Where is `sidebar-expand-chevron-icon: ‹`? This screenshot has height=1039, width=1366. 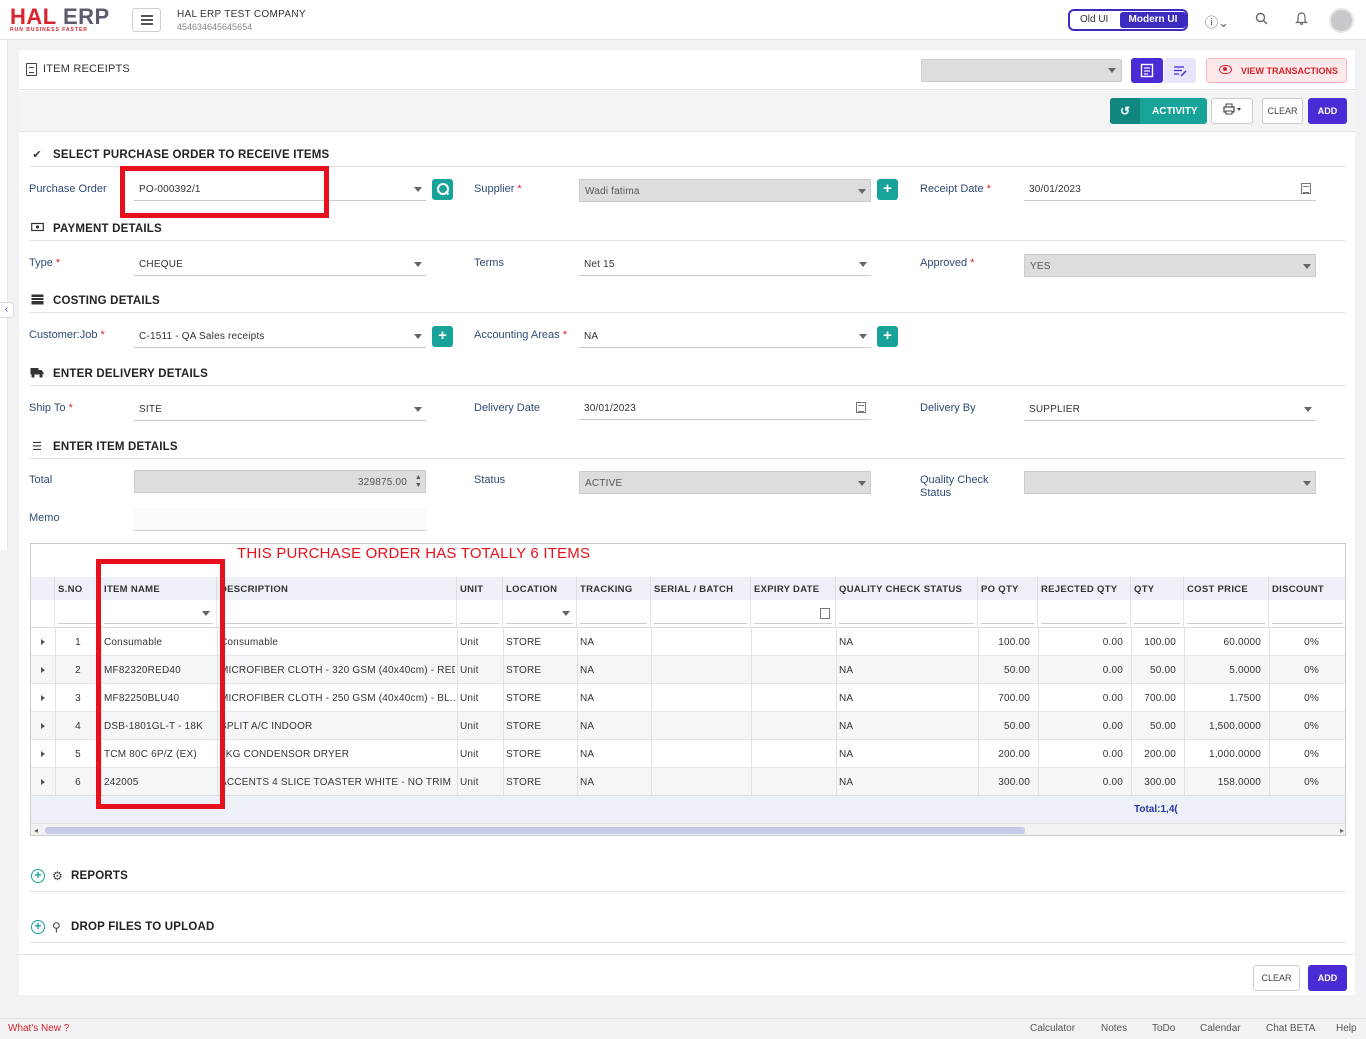 sidebar-expand-chevron-icon: ‹ is located at coordinates (7, 310).